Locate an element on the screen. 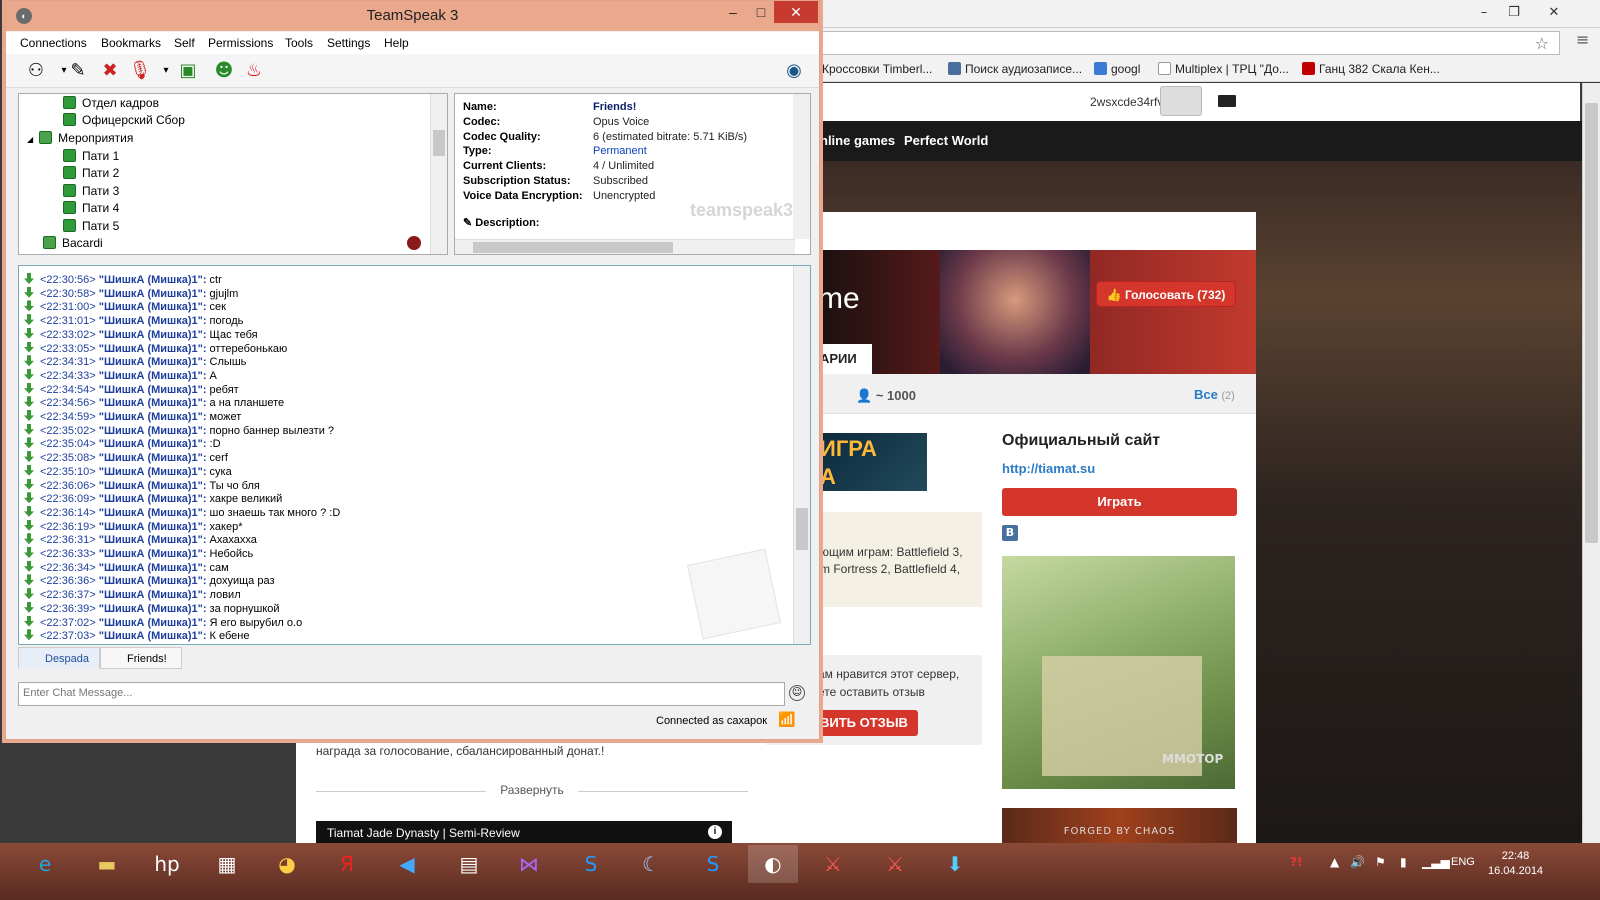  disconnect-icon: ✎ is located at coordinates (78, 71).